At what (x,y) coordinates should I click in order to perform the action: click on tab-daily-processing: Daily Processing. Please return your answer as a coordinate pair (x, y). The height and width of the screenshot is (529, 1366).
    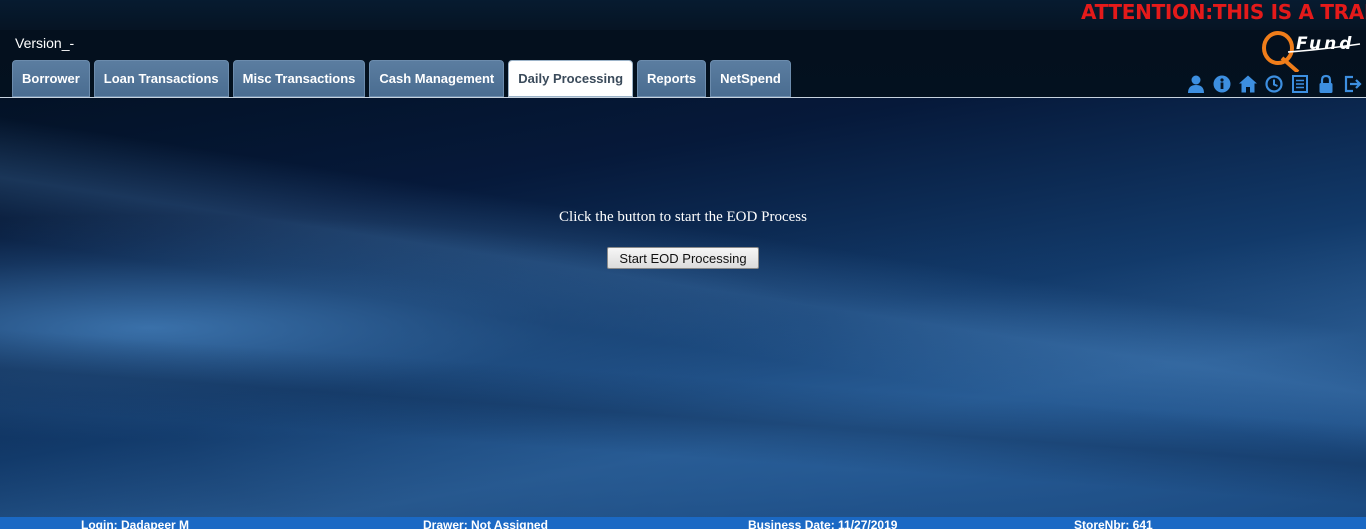
    Looking at the image, I should click on (571, 78).